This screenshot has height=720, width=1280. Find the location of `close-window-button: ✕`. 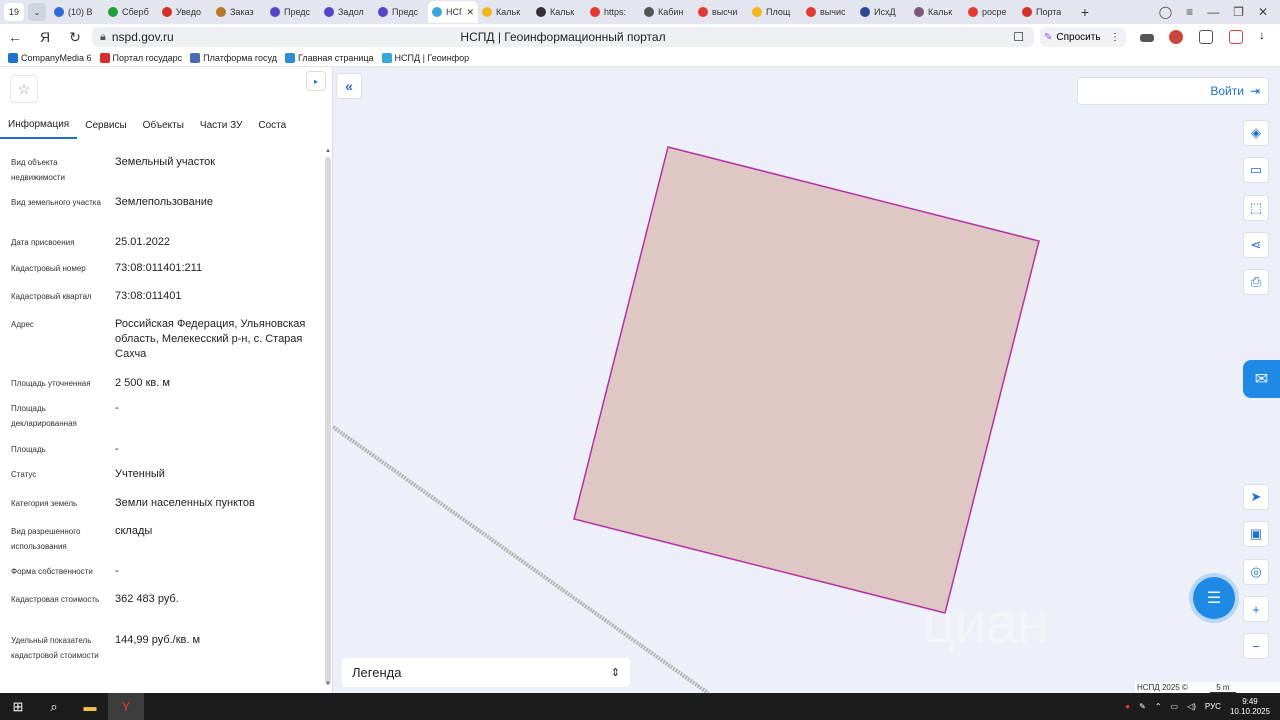

close-window-button: ✕ is located at coordinates (1263, 12).